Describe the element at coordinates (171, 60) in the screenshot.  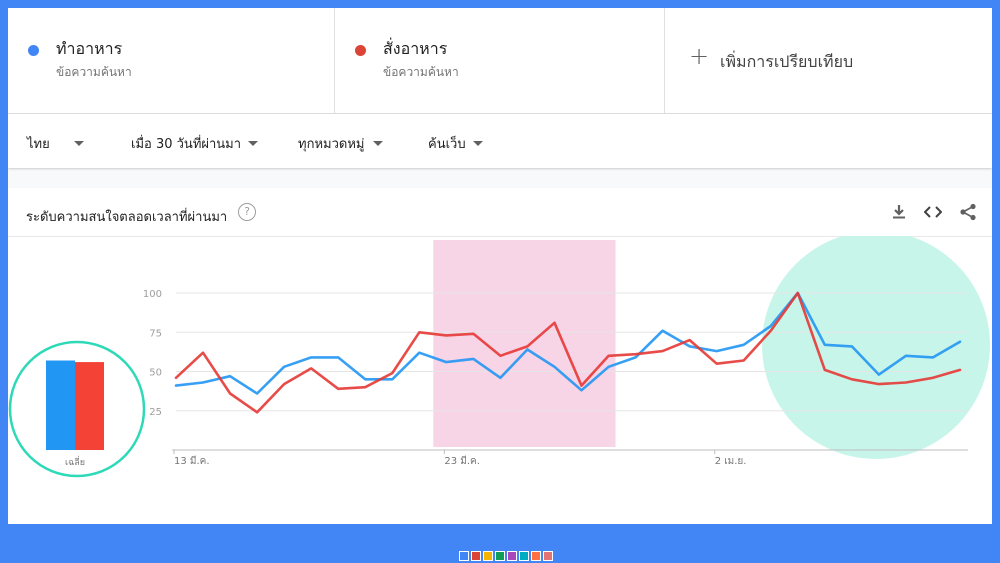
I see `term-card-1: ทำอาหาร ข้อความค้นหา` at that location.